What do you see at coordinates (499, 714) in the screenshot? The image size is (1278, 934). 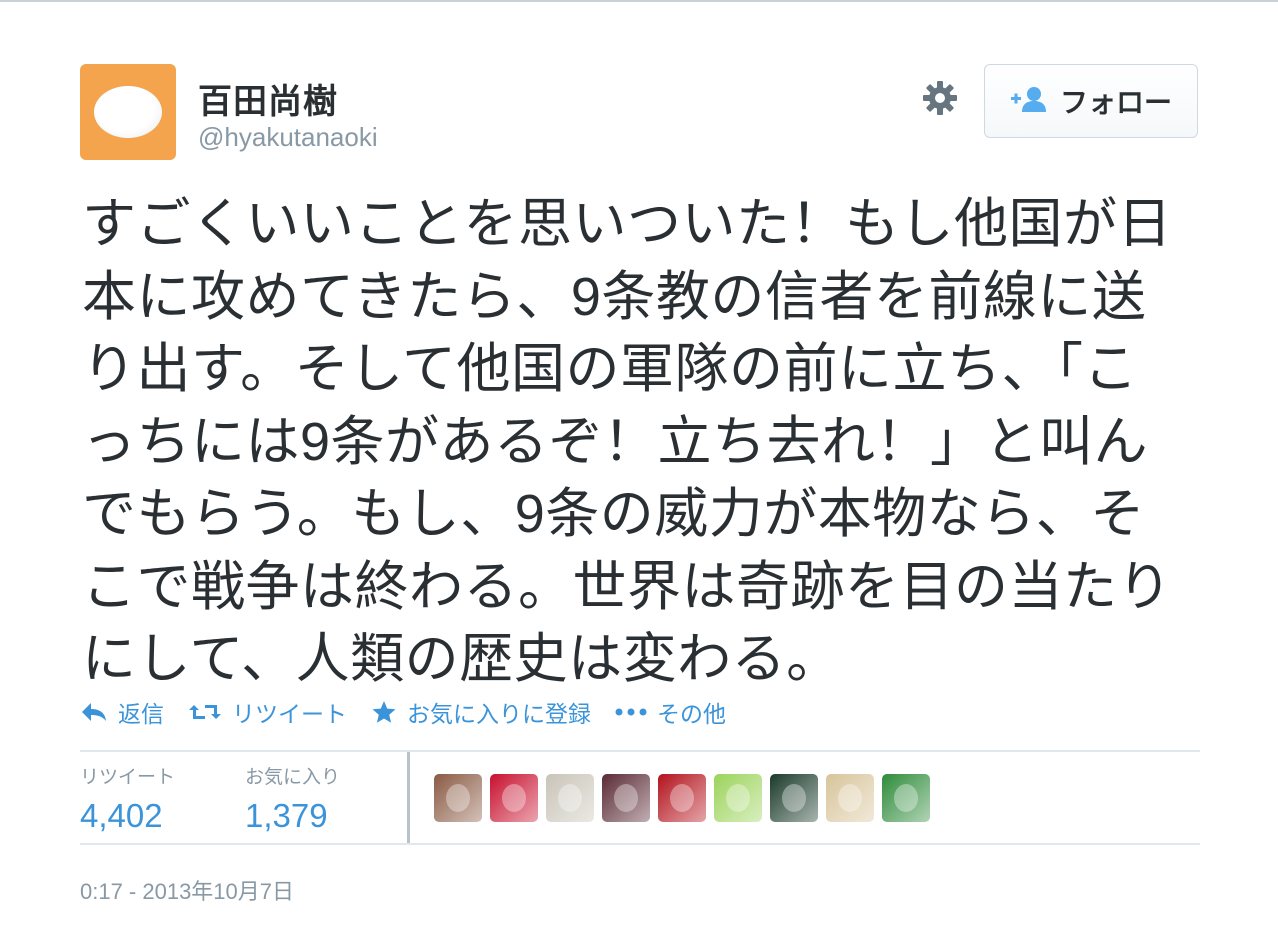 I see `favorite-label: お気に入りに登録` at bounding box center [499, 714].